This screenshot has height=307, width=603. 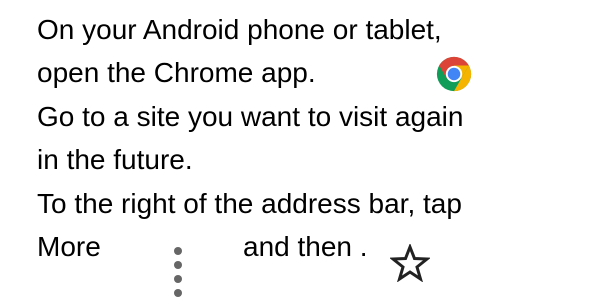 What do you see at coordinates (305, 246) in the screenshot?
I see `and-then-text: and then .` at bounding box center [305, 246].